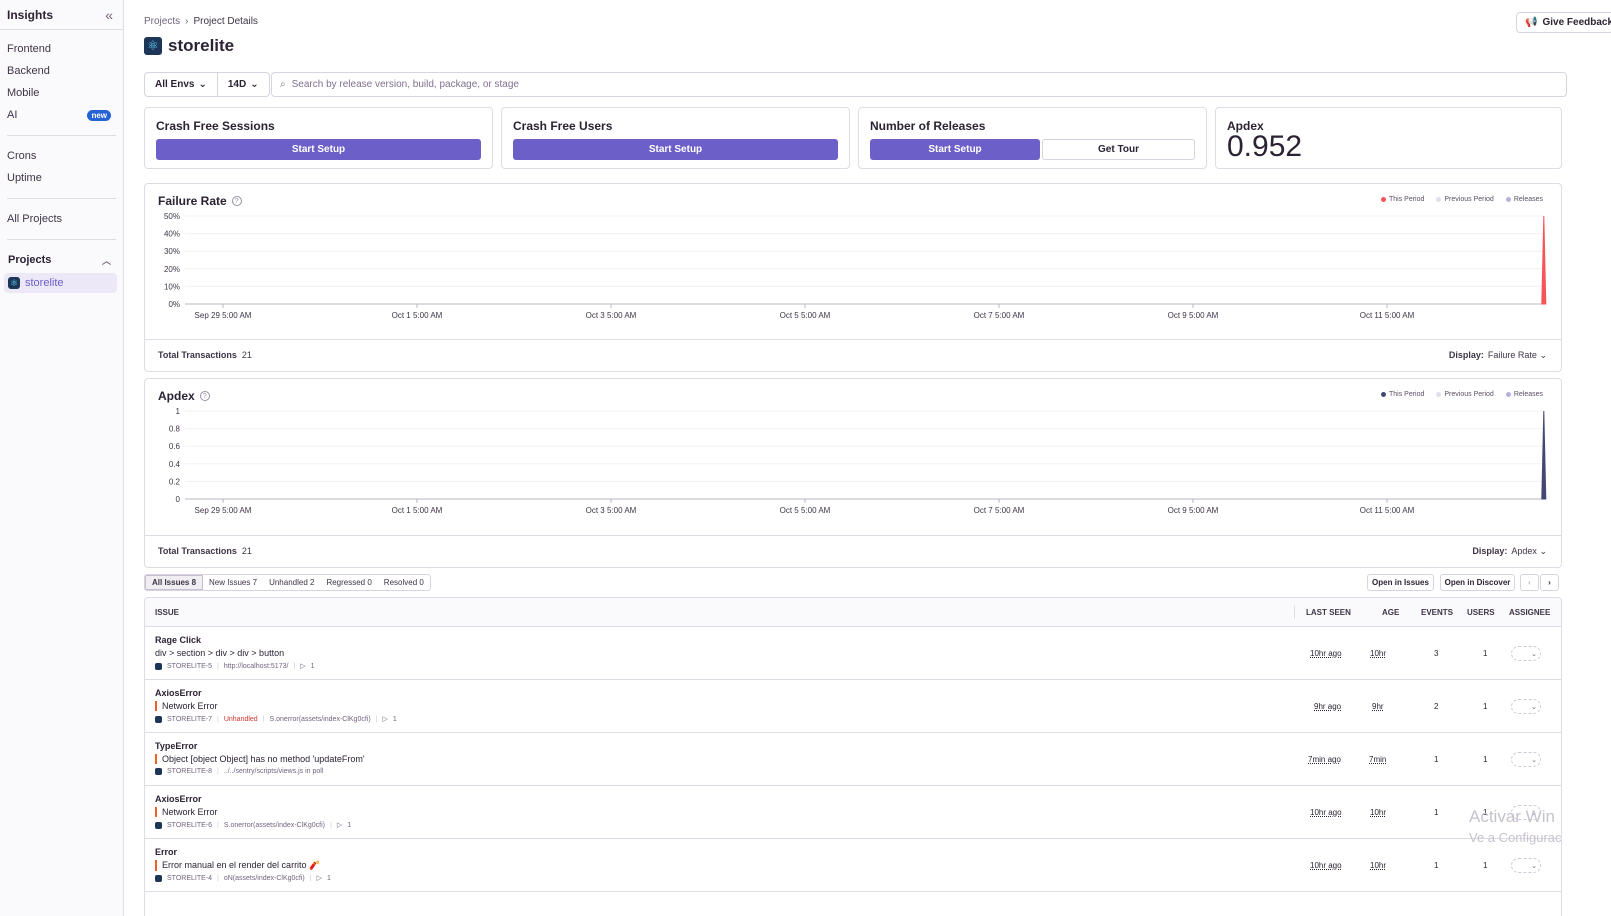 This screenshot has height=916, width=1611. Describe the element at coordinates (189, 878) in the screenshot. I see `issue-short-id: STORELITE-4` at that location.